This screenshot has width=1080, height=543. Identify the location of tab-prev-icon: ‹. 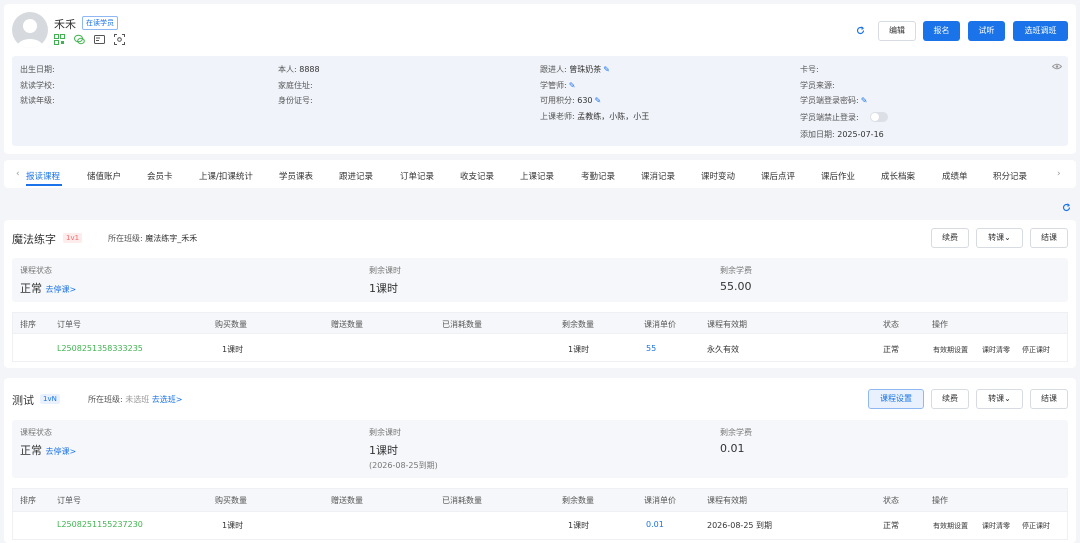
(18, 174).